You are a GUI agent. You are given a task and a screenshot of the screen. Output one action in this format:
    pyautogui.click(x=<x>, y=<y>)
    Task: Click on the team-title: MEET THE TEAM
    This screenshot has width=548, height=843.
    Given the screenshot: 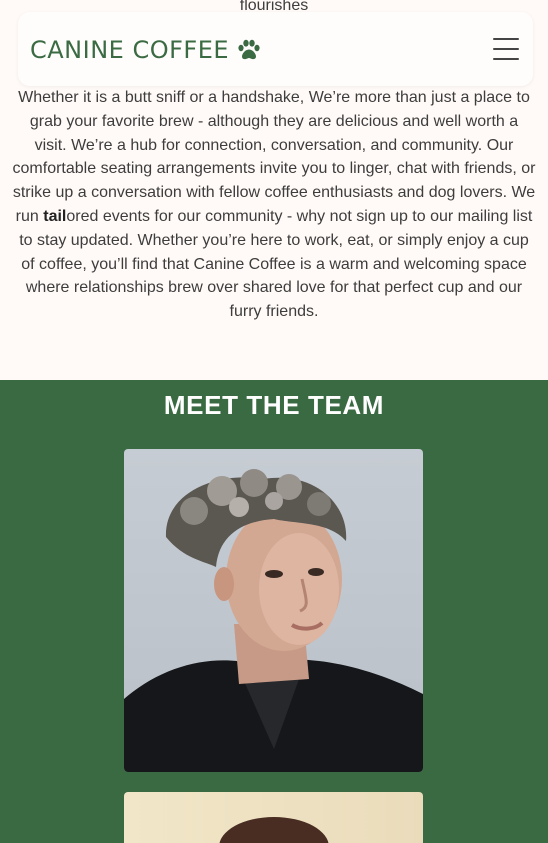 What is the action you would take?
    pyautogui.click(x=274, y=405)
    